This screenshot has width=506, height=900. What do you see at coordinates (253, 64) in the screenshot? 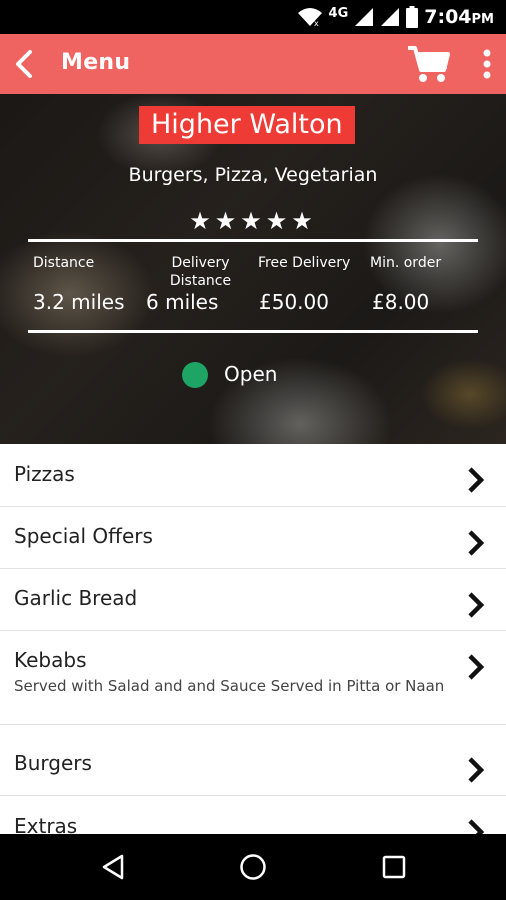
I see `app-bar: Menu` at bounding box center [253, 64].